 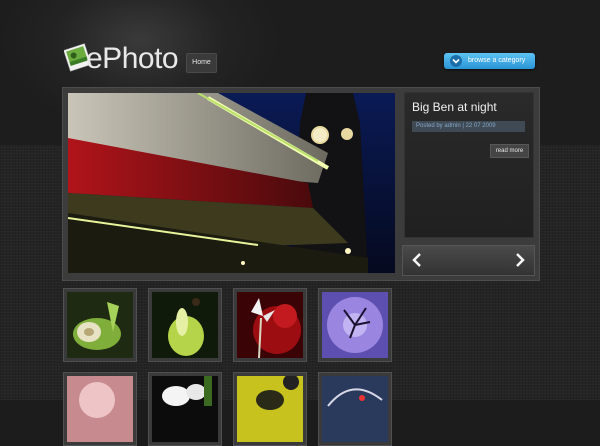 I want to click on thumbnail-garlic, so click(x=100, y=325).